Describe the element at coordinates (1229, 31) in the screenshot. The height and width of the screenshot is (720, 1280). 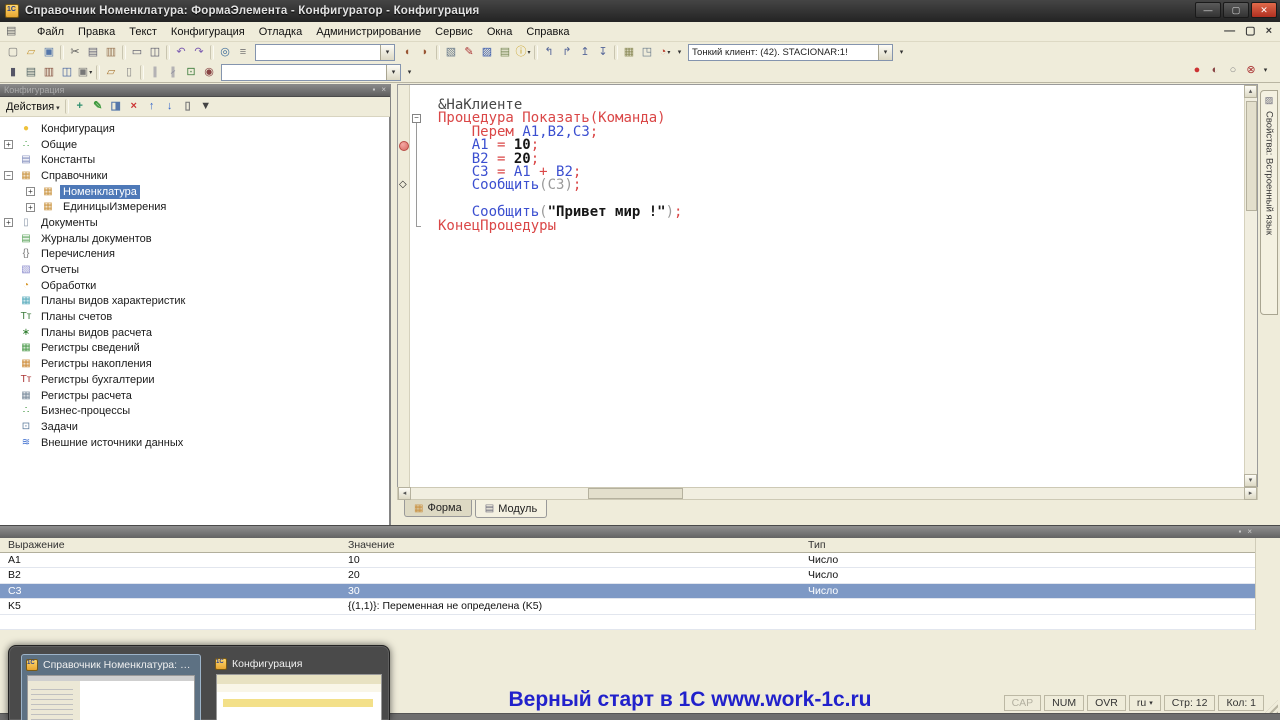
I see `mdi-minimize-button: —` at that location.